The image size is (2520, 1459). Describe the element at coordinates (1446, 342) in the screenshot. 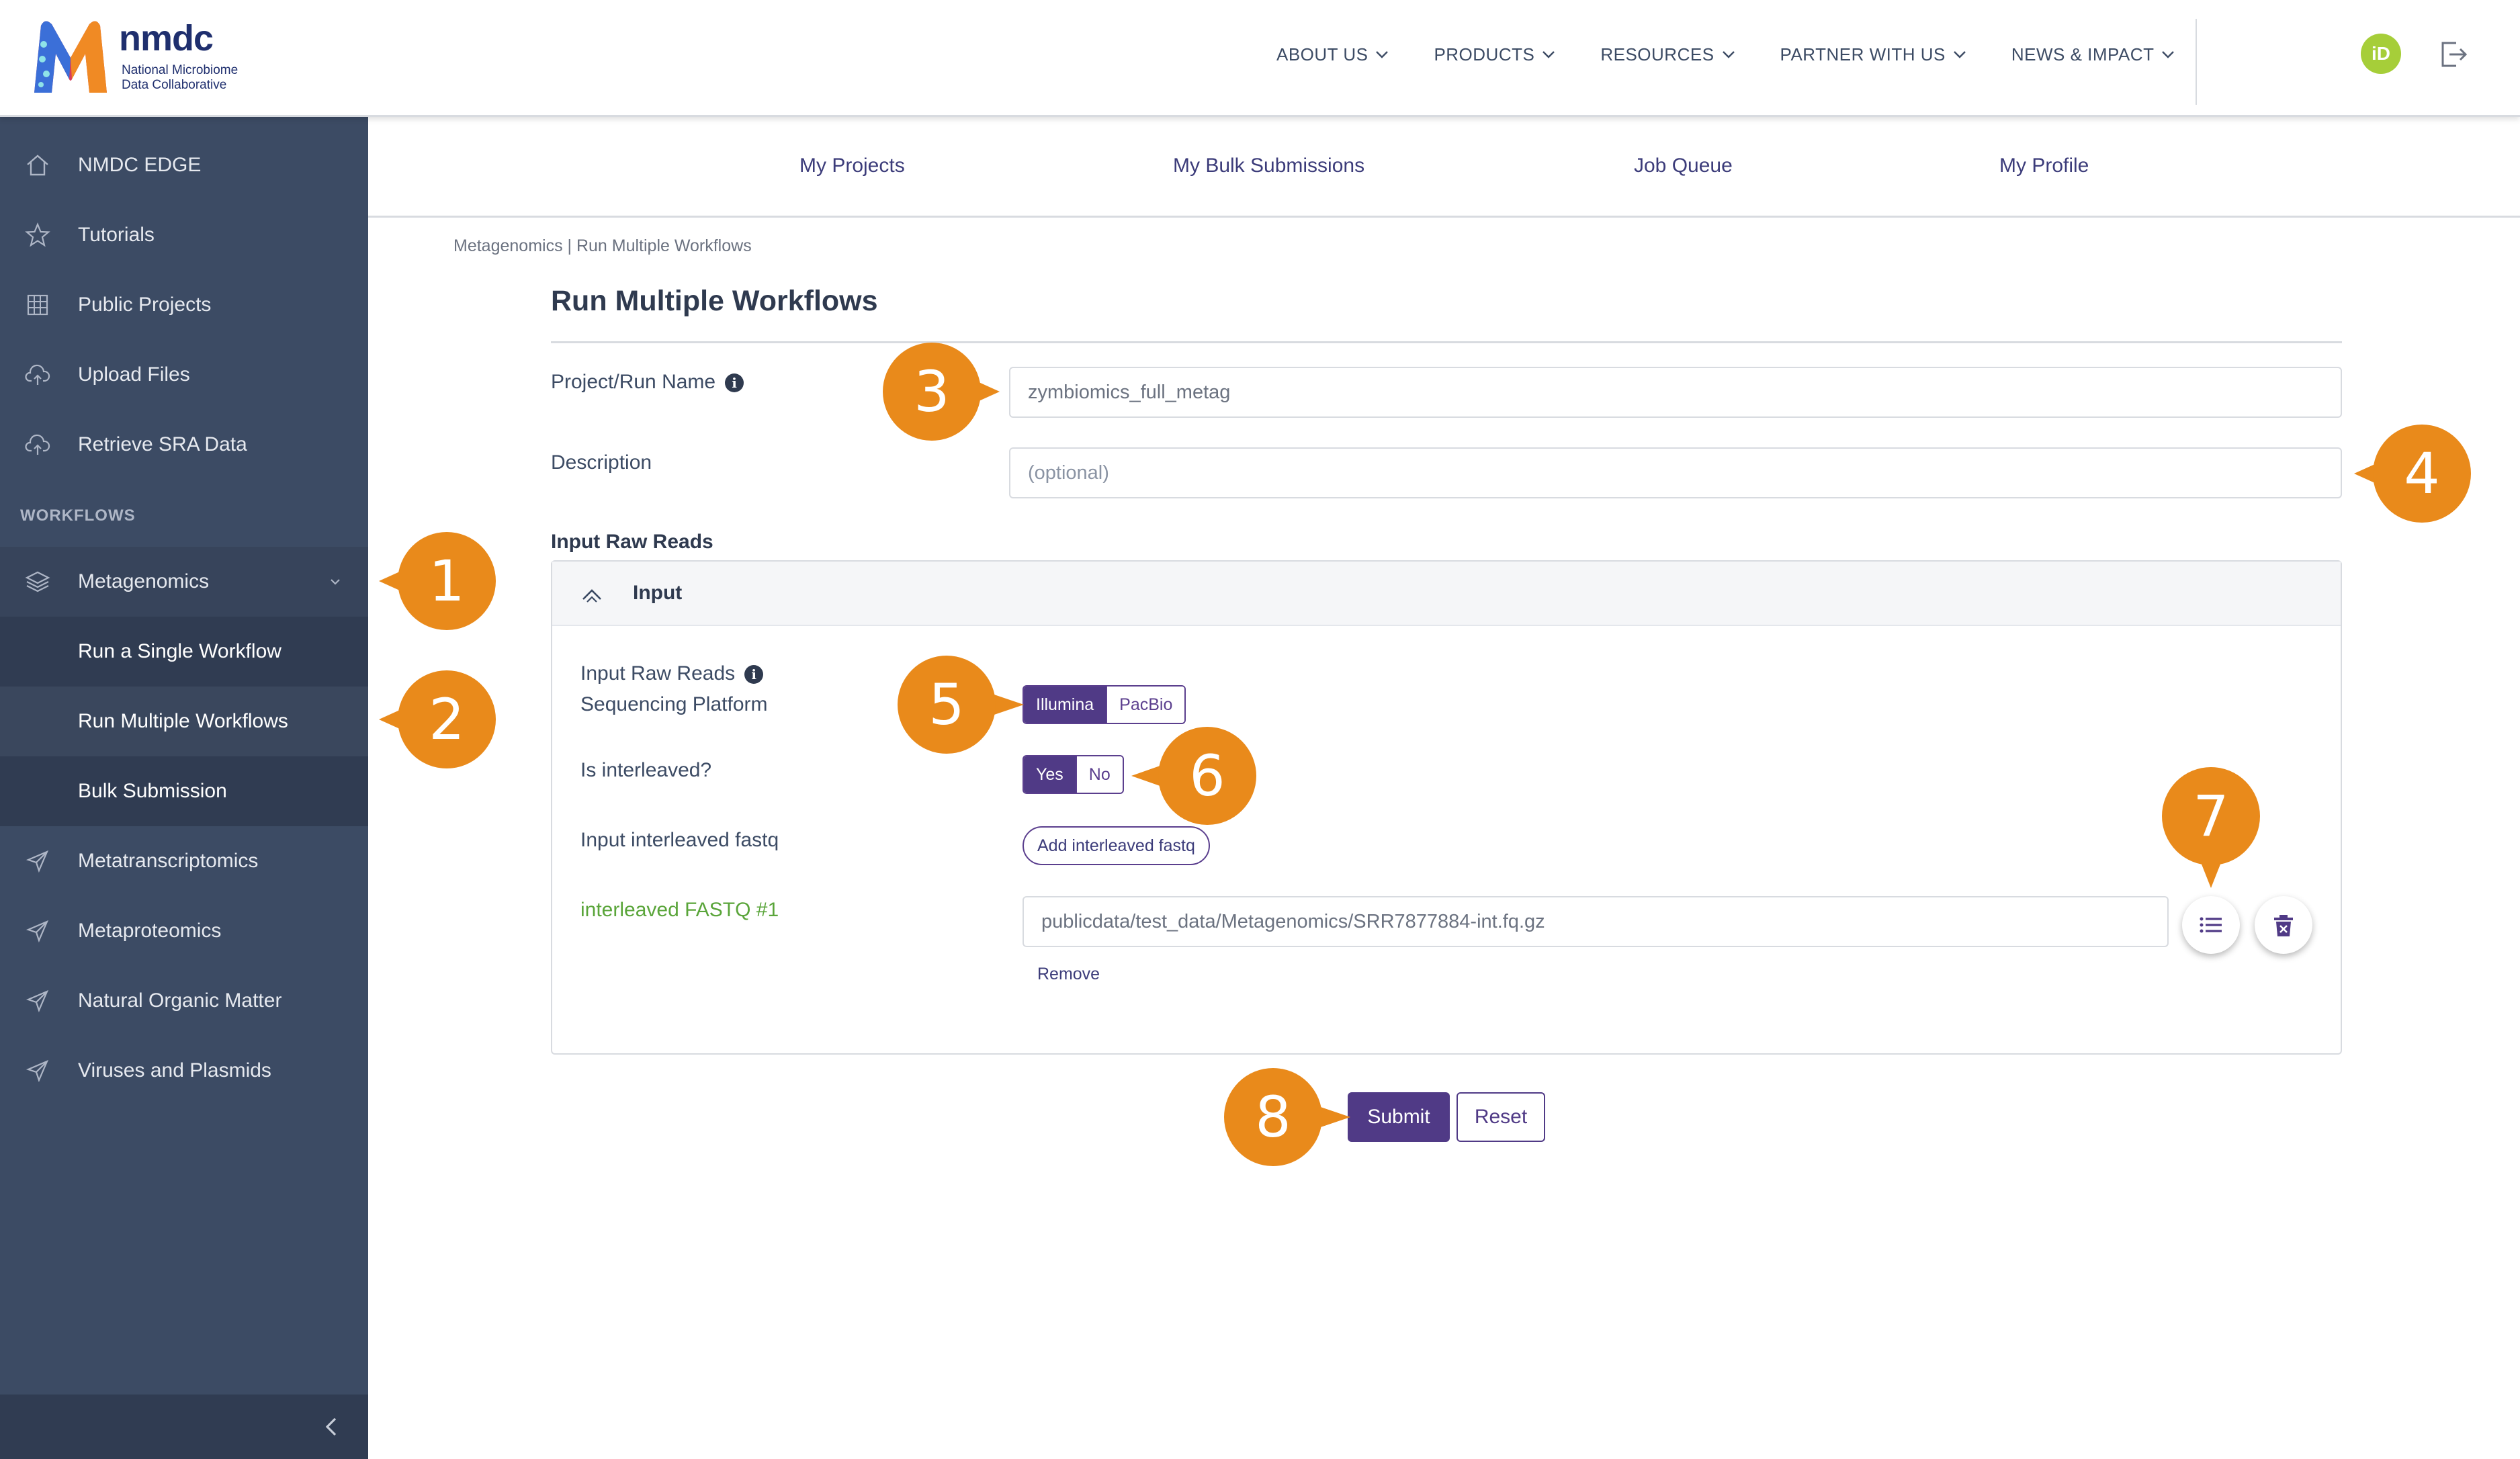

I see `title-divider` at that location.